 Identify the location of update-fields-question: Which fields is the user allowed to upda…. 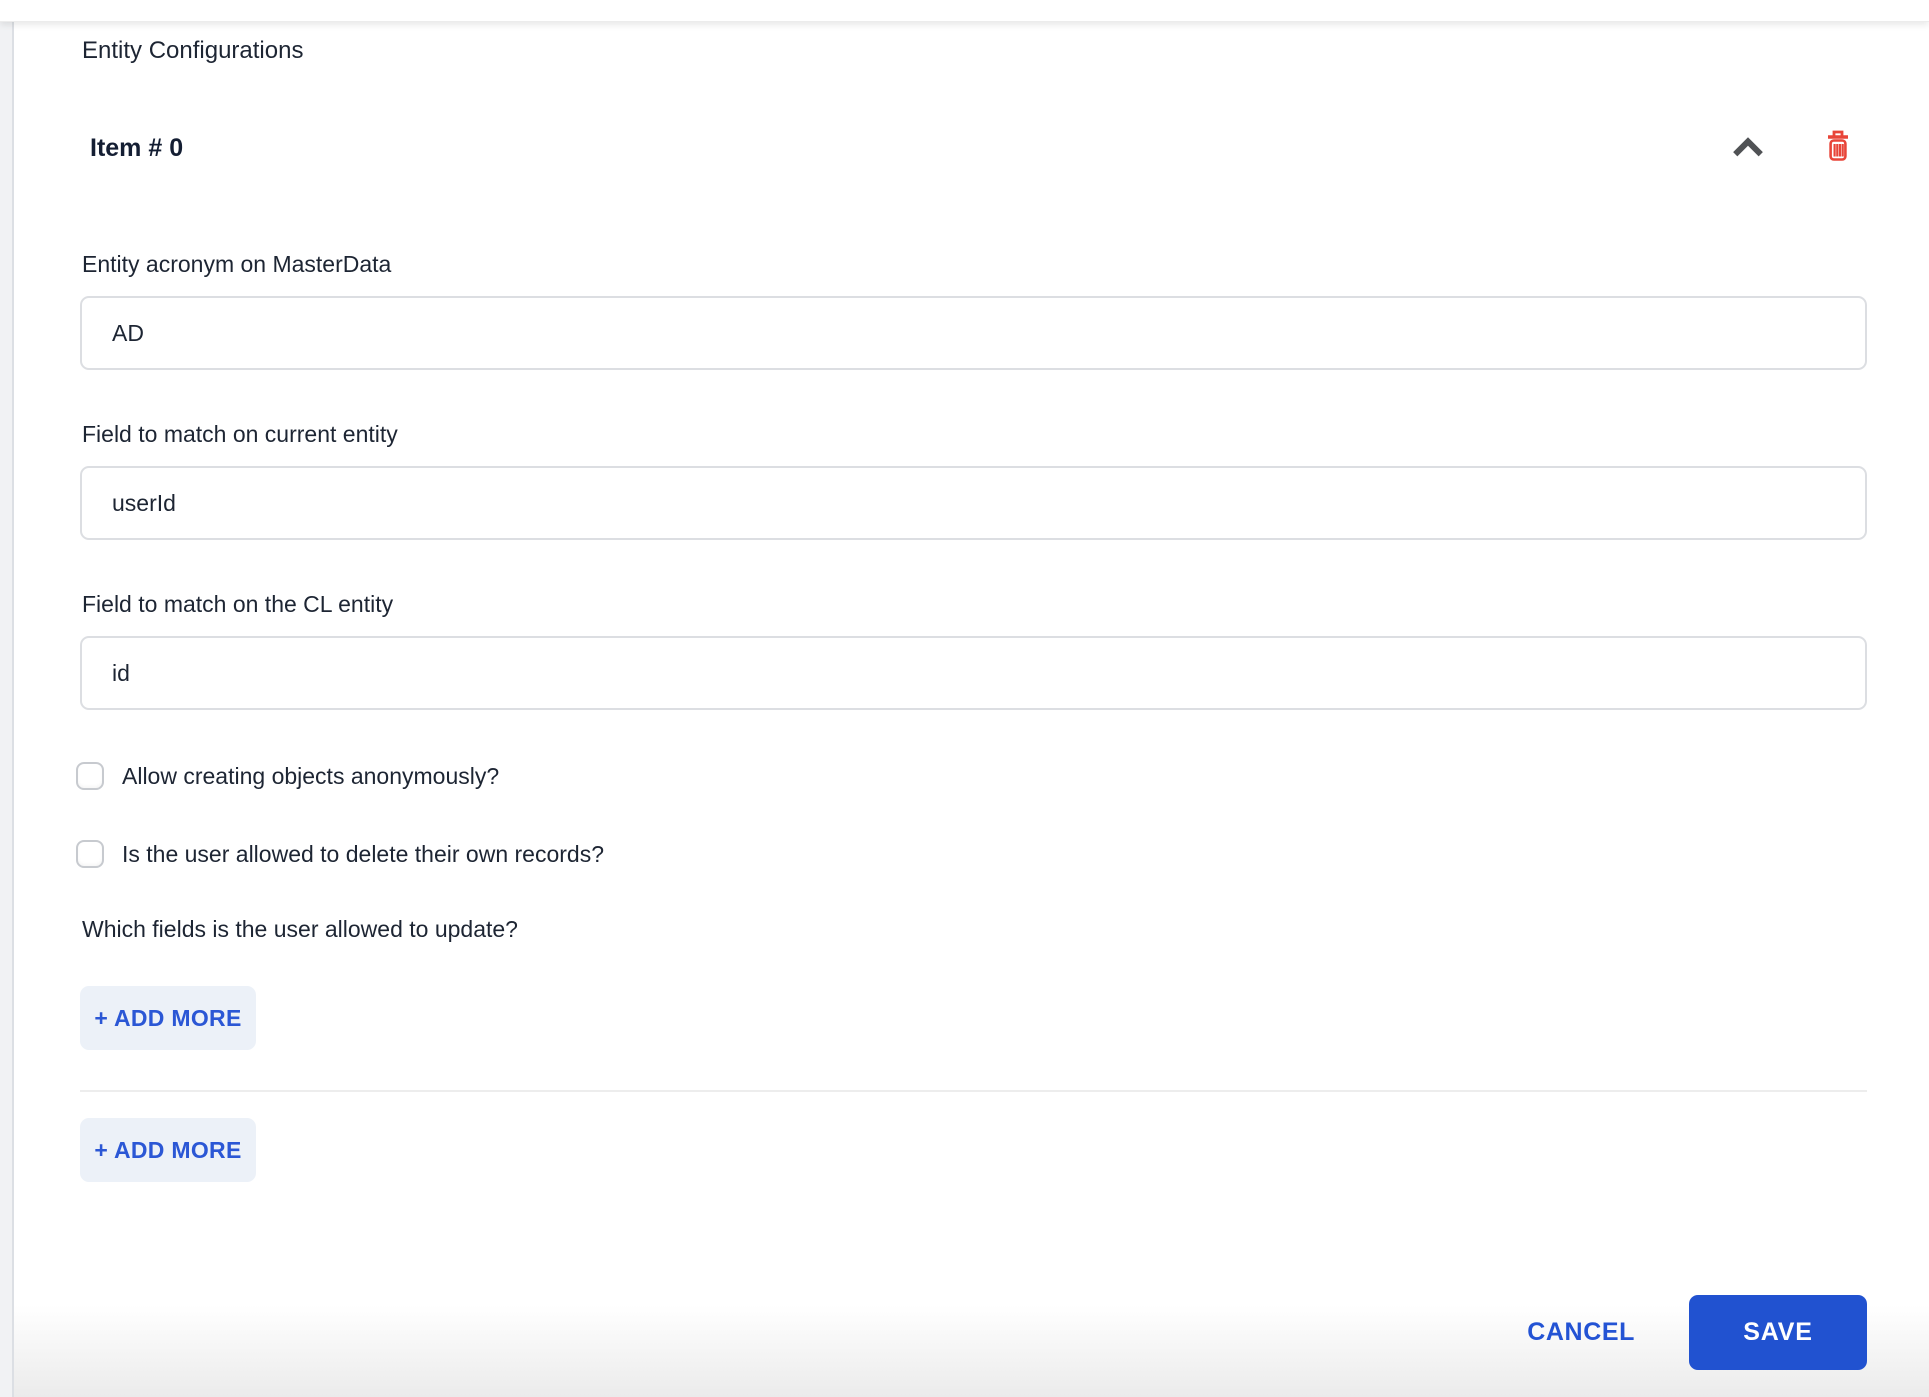
(300, 929).